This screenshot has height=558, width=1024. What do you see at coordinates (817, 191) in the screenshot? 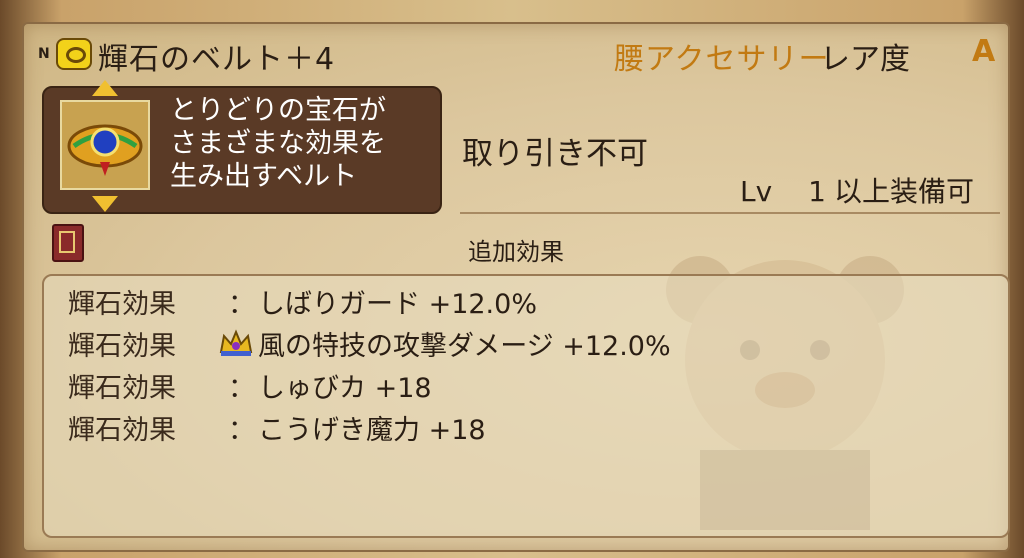
I see `level-value: 1` at bounding box center [817, 191].